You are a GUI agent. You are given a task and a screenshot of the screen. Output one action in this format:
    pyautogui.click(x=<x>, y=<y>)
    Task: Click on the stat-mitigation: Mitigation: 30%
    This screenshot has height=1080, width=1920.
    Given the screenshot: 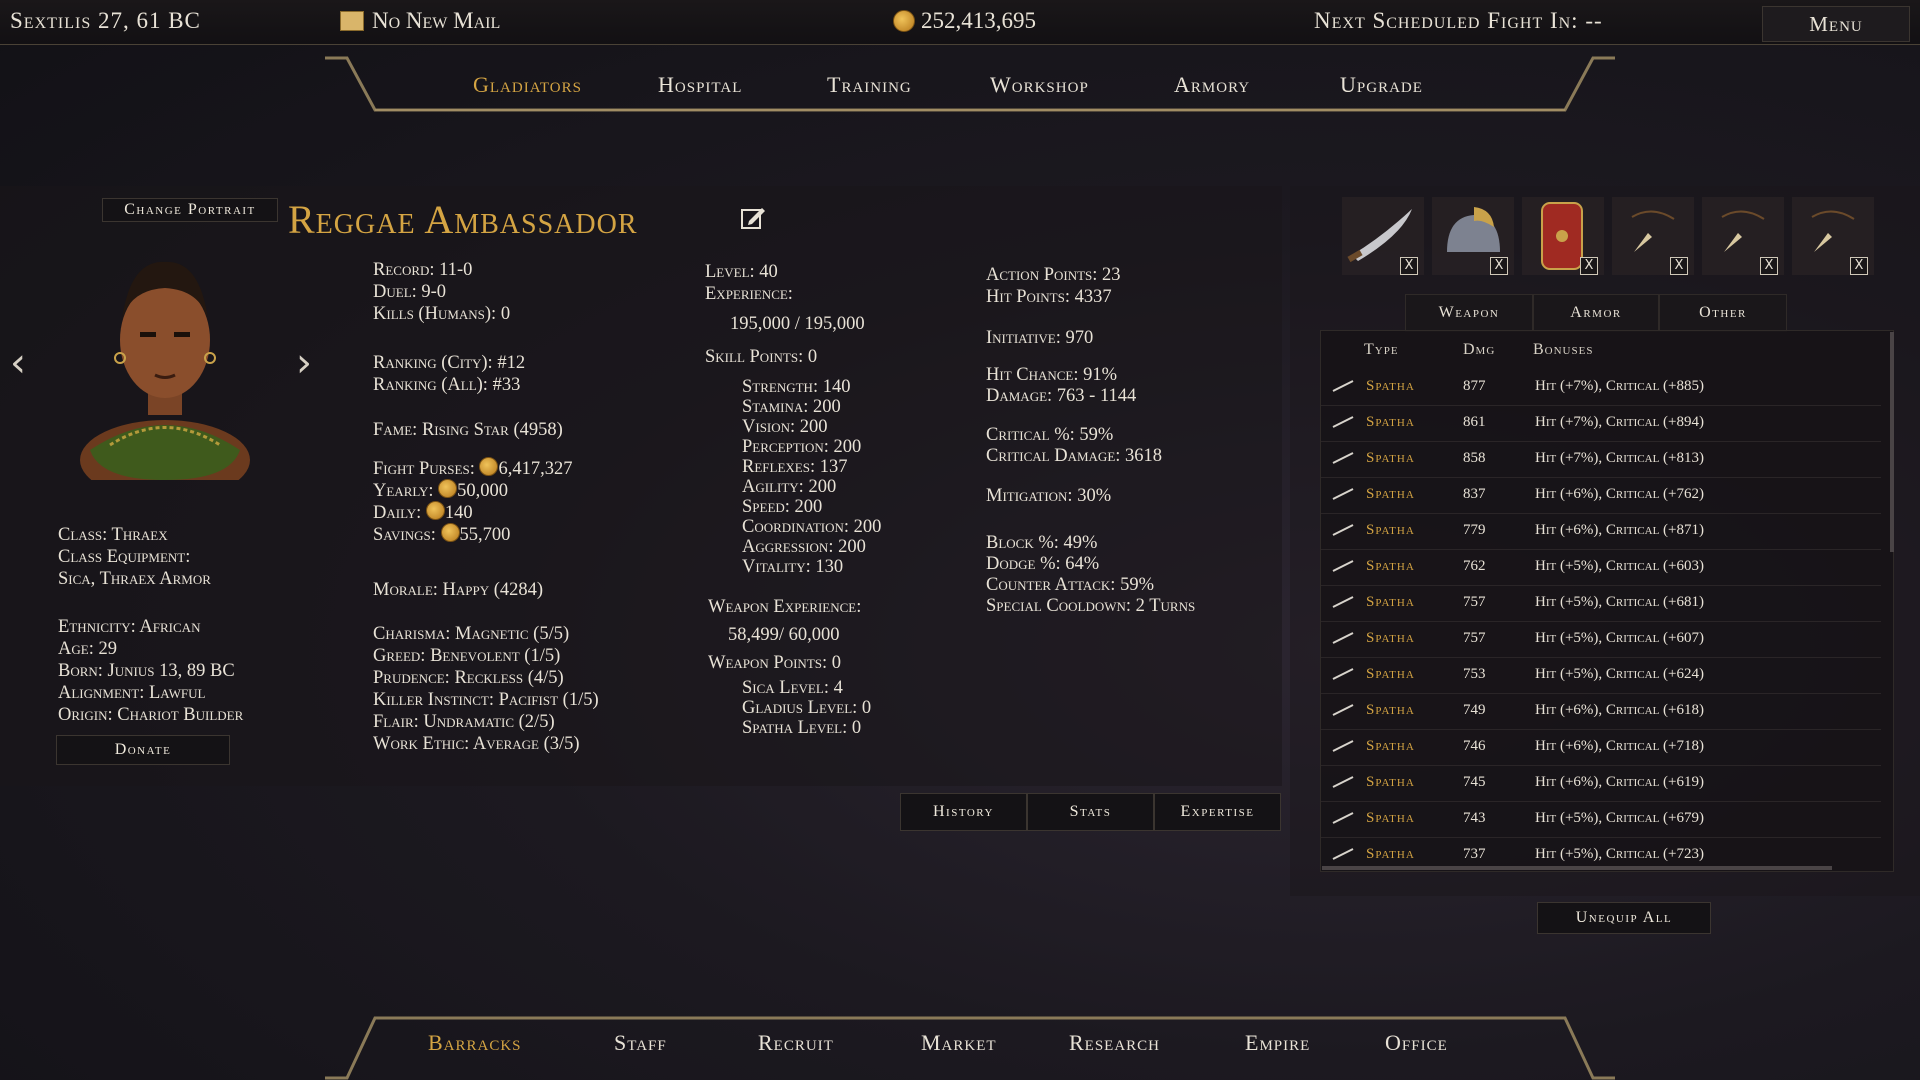 What is the action you would take?
    pyautogui.click(x=1049, y=496)
    